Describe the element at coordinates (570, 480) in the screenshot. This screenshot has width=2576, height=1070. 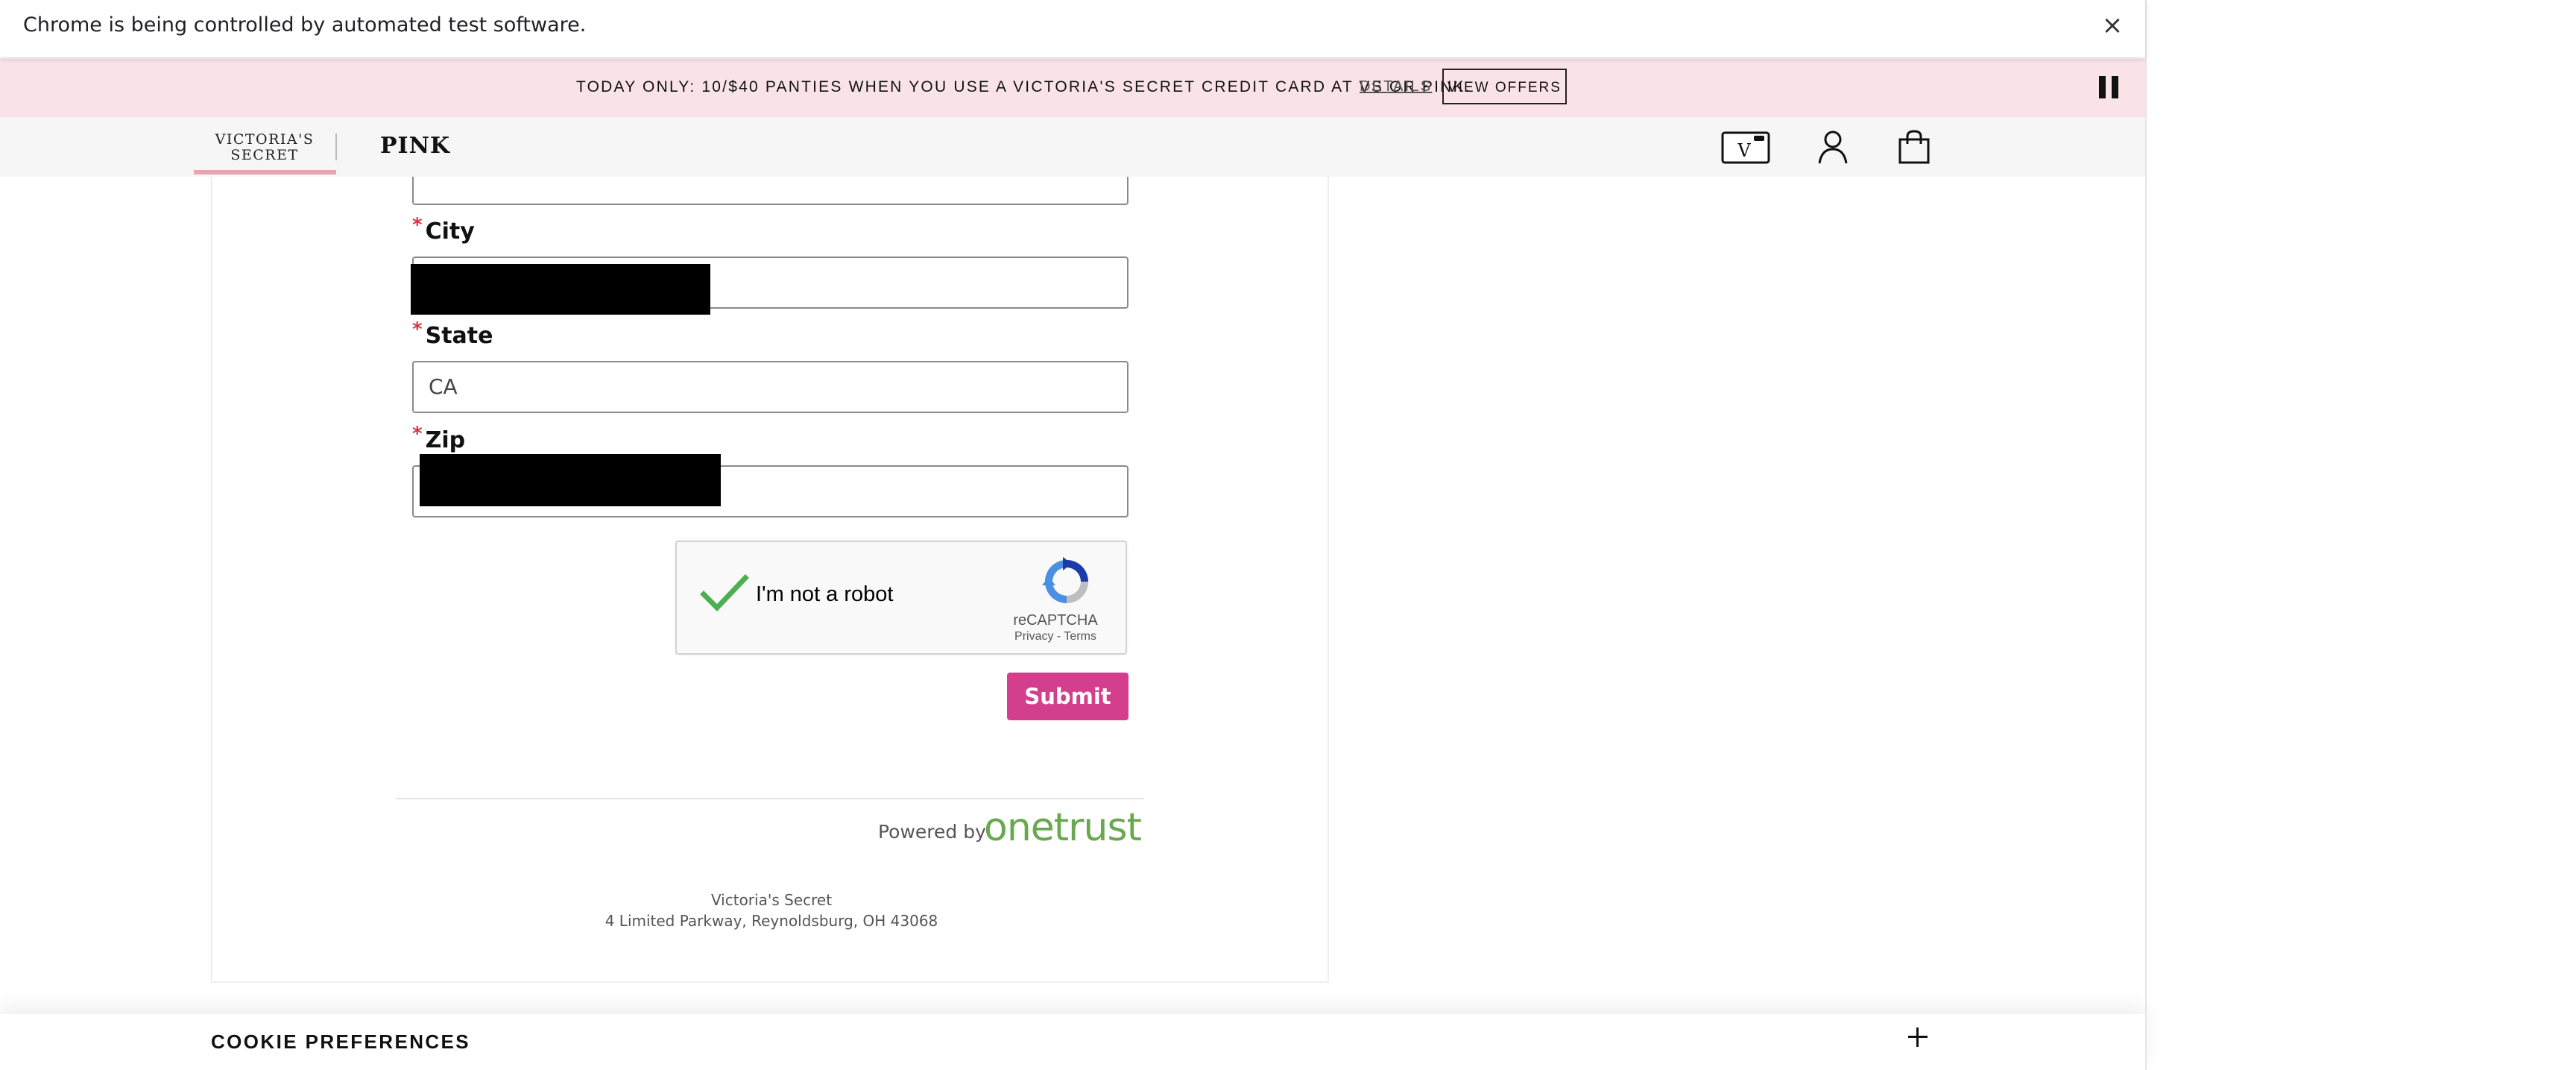
I see `redacted-zip-value` at that location.